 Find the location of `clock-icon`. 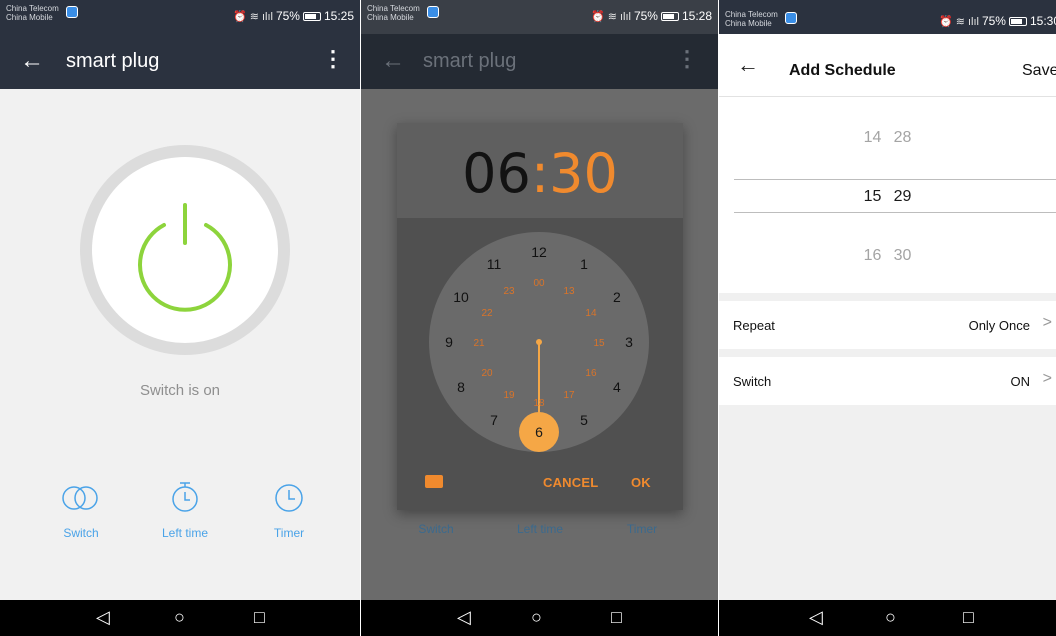

clock-icon is located at coordinates (289, 498).